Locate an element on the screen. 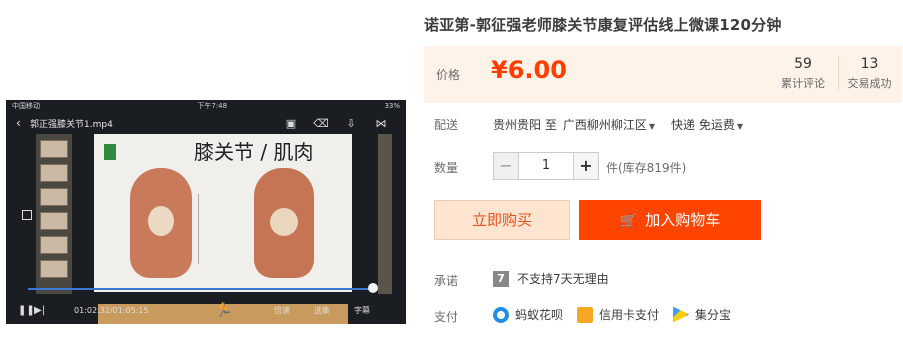  reviews-count: 59 is located at coordinates (803, 64).